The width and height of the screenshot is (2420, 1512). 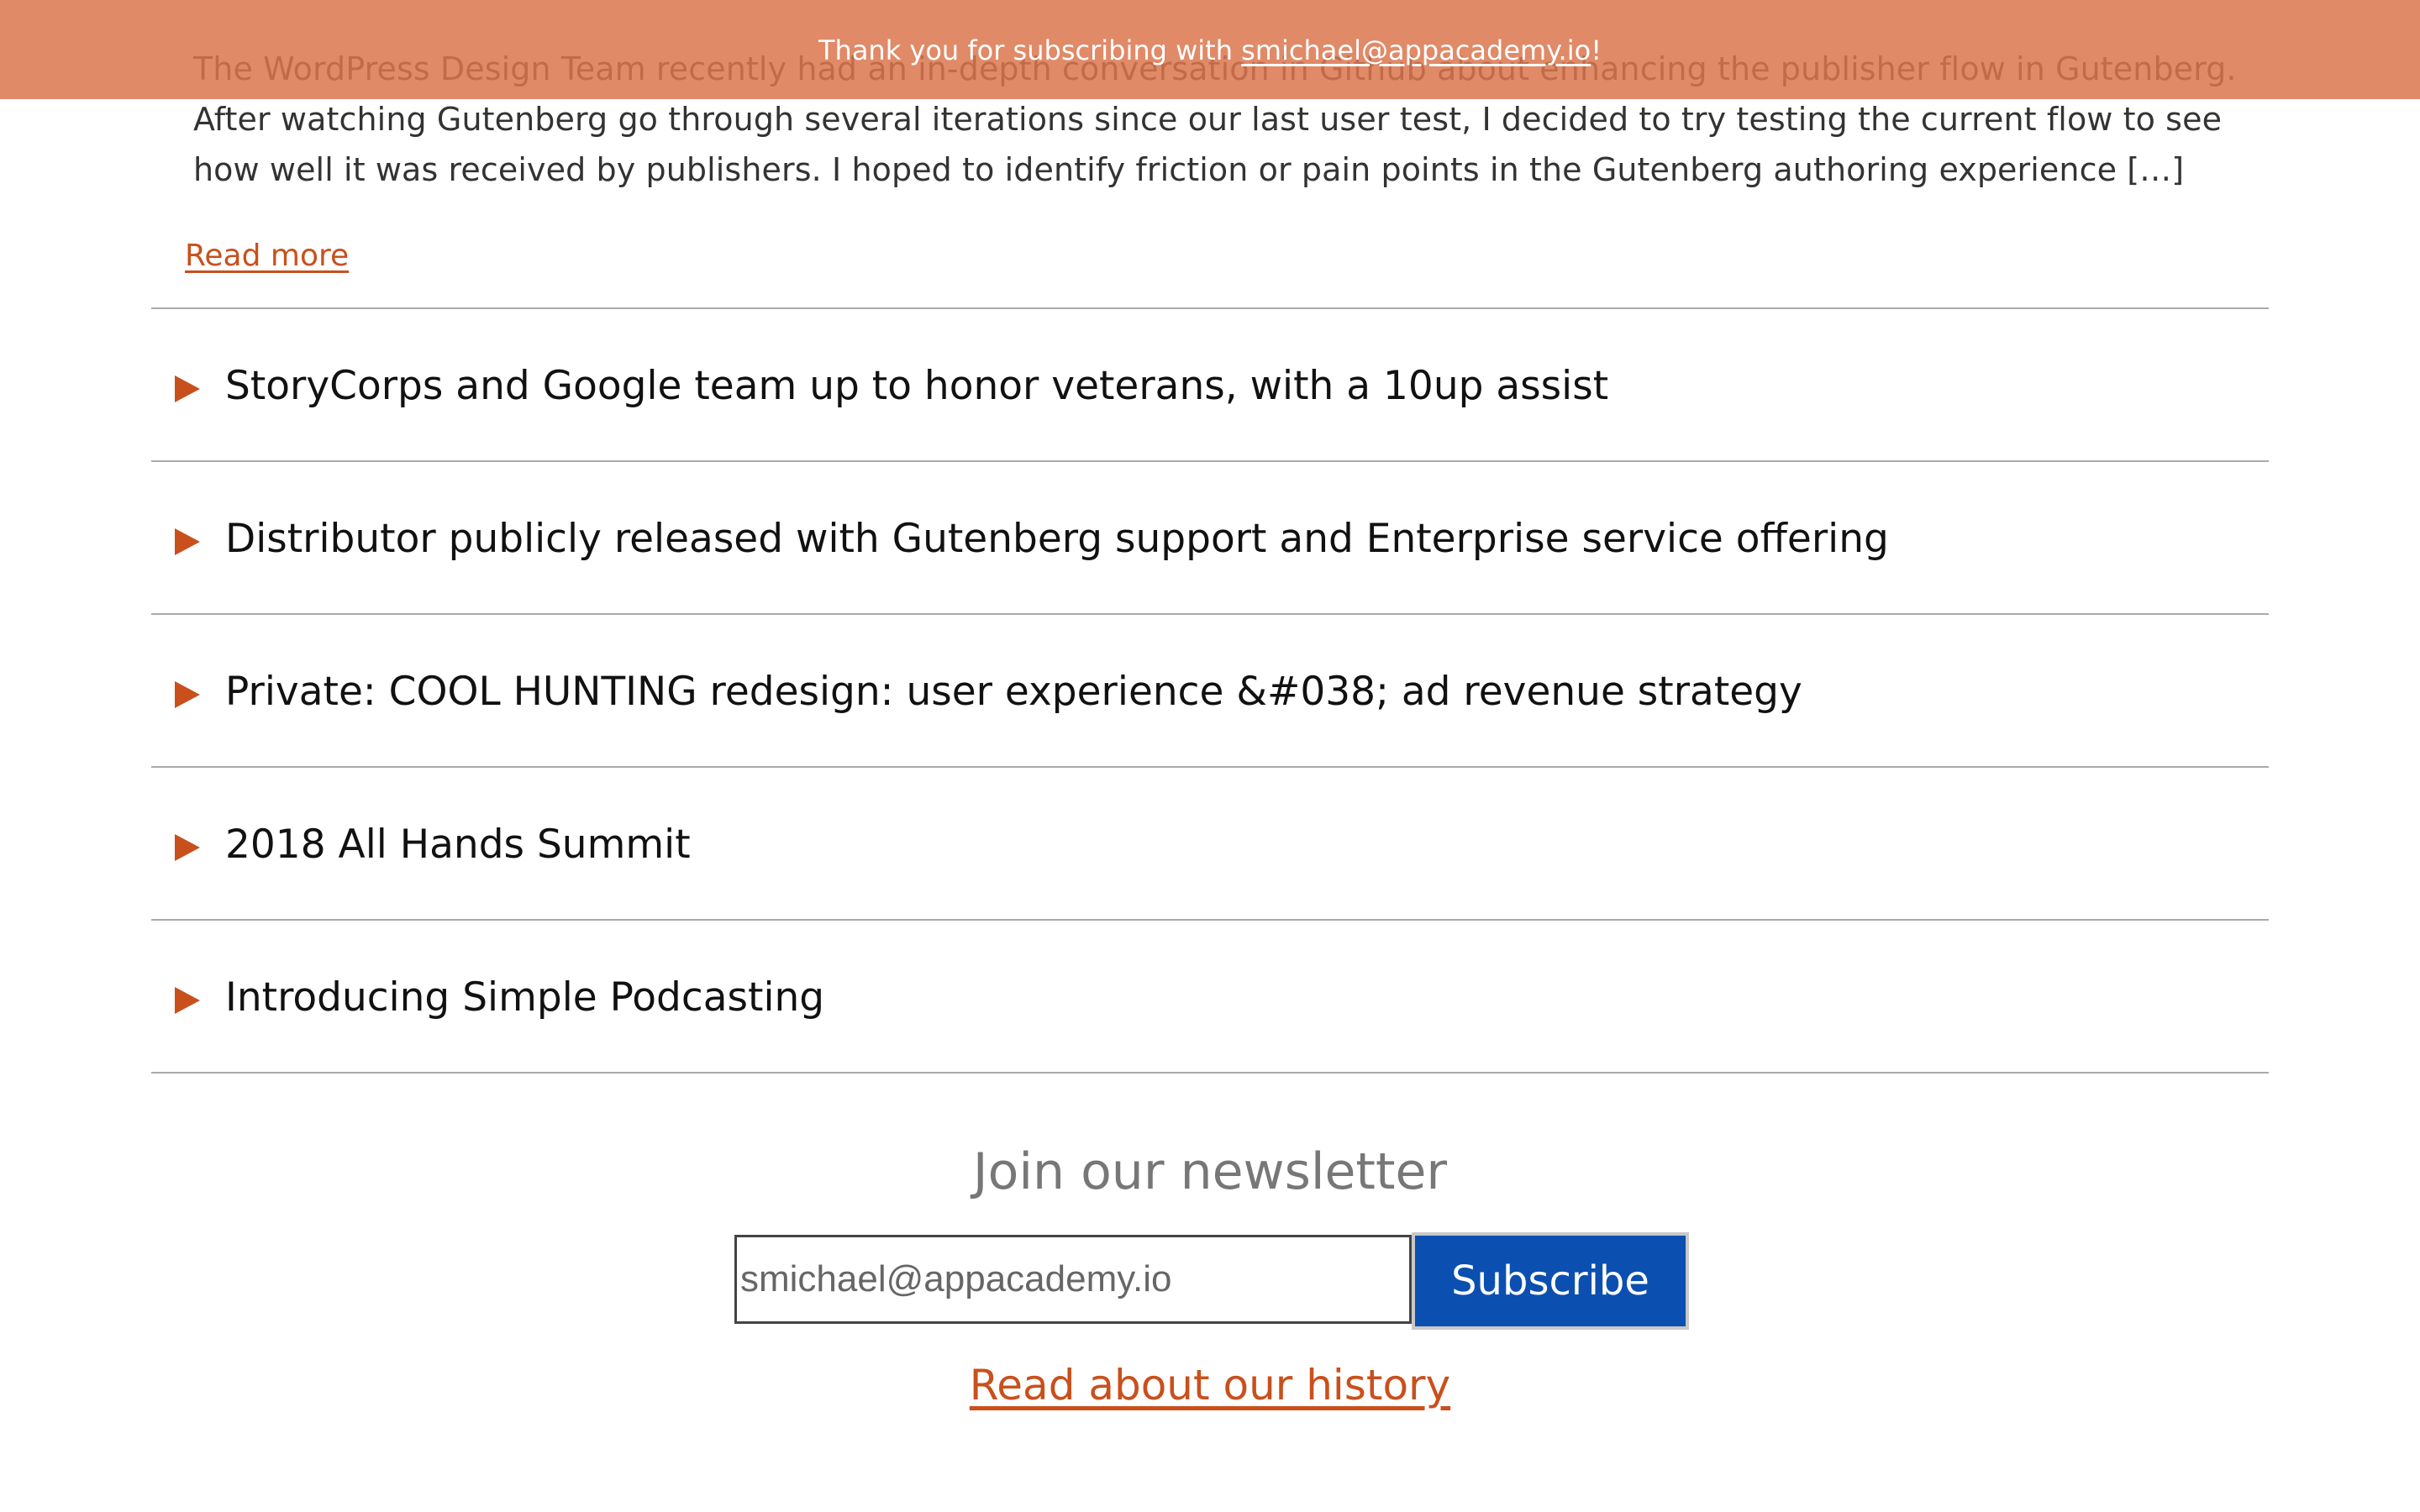 What do you see at coordinates (525, 997) in the screenshot?
I see `post-title: Introducing Simple Podcasting` at bounding box center [525, 997].